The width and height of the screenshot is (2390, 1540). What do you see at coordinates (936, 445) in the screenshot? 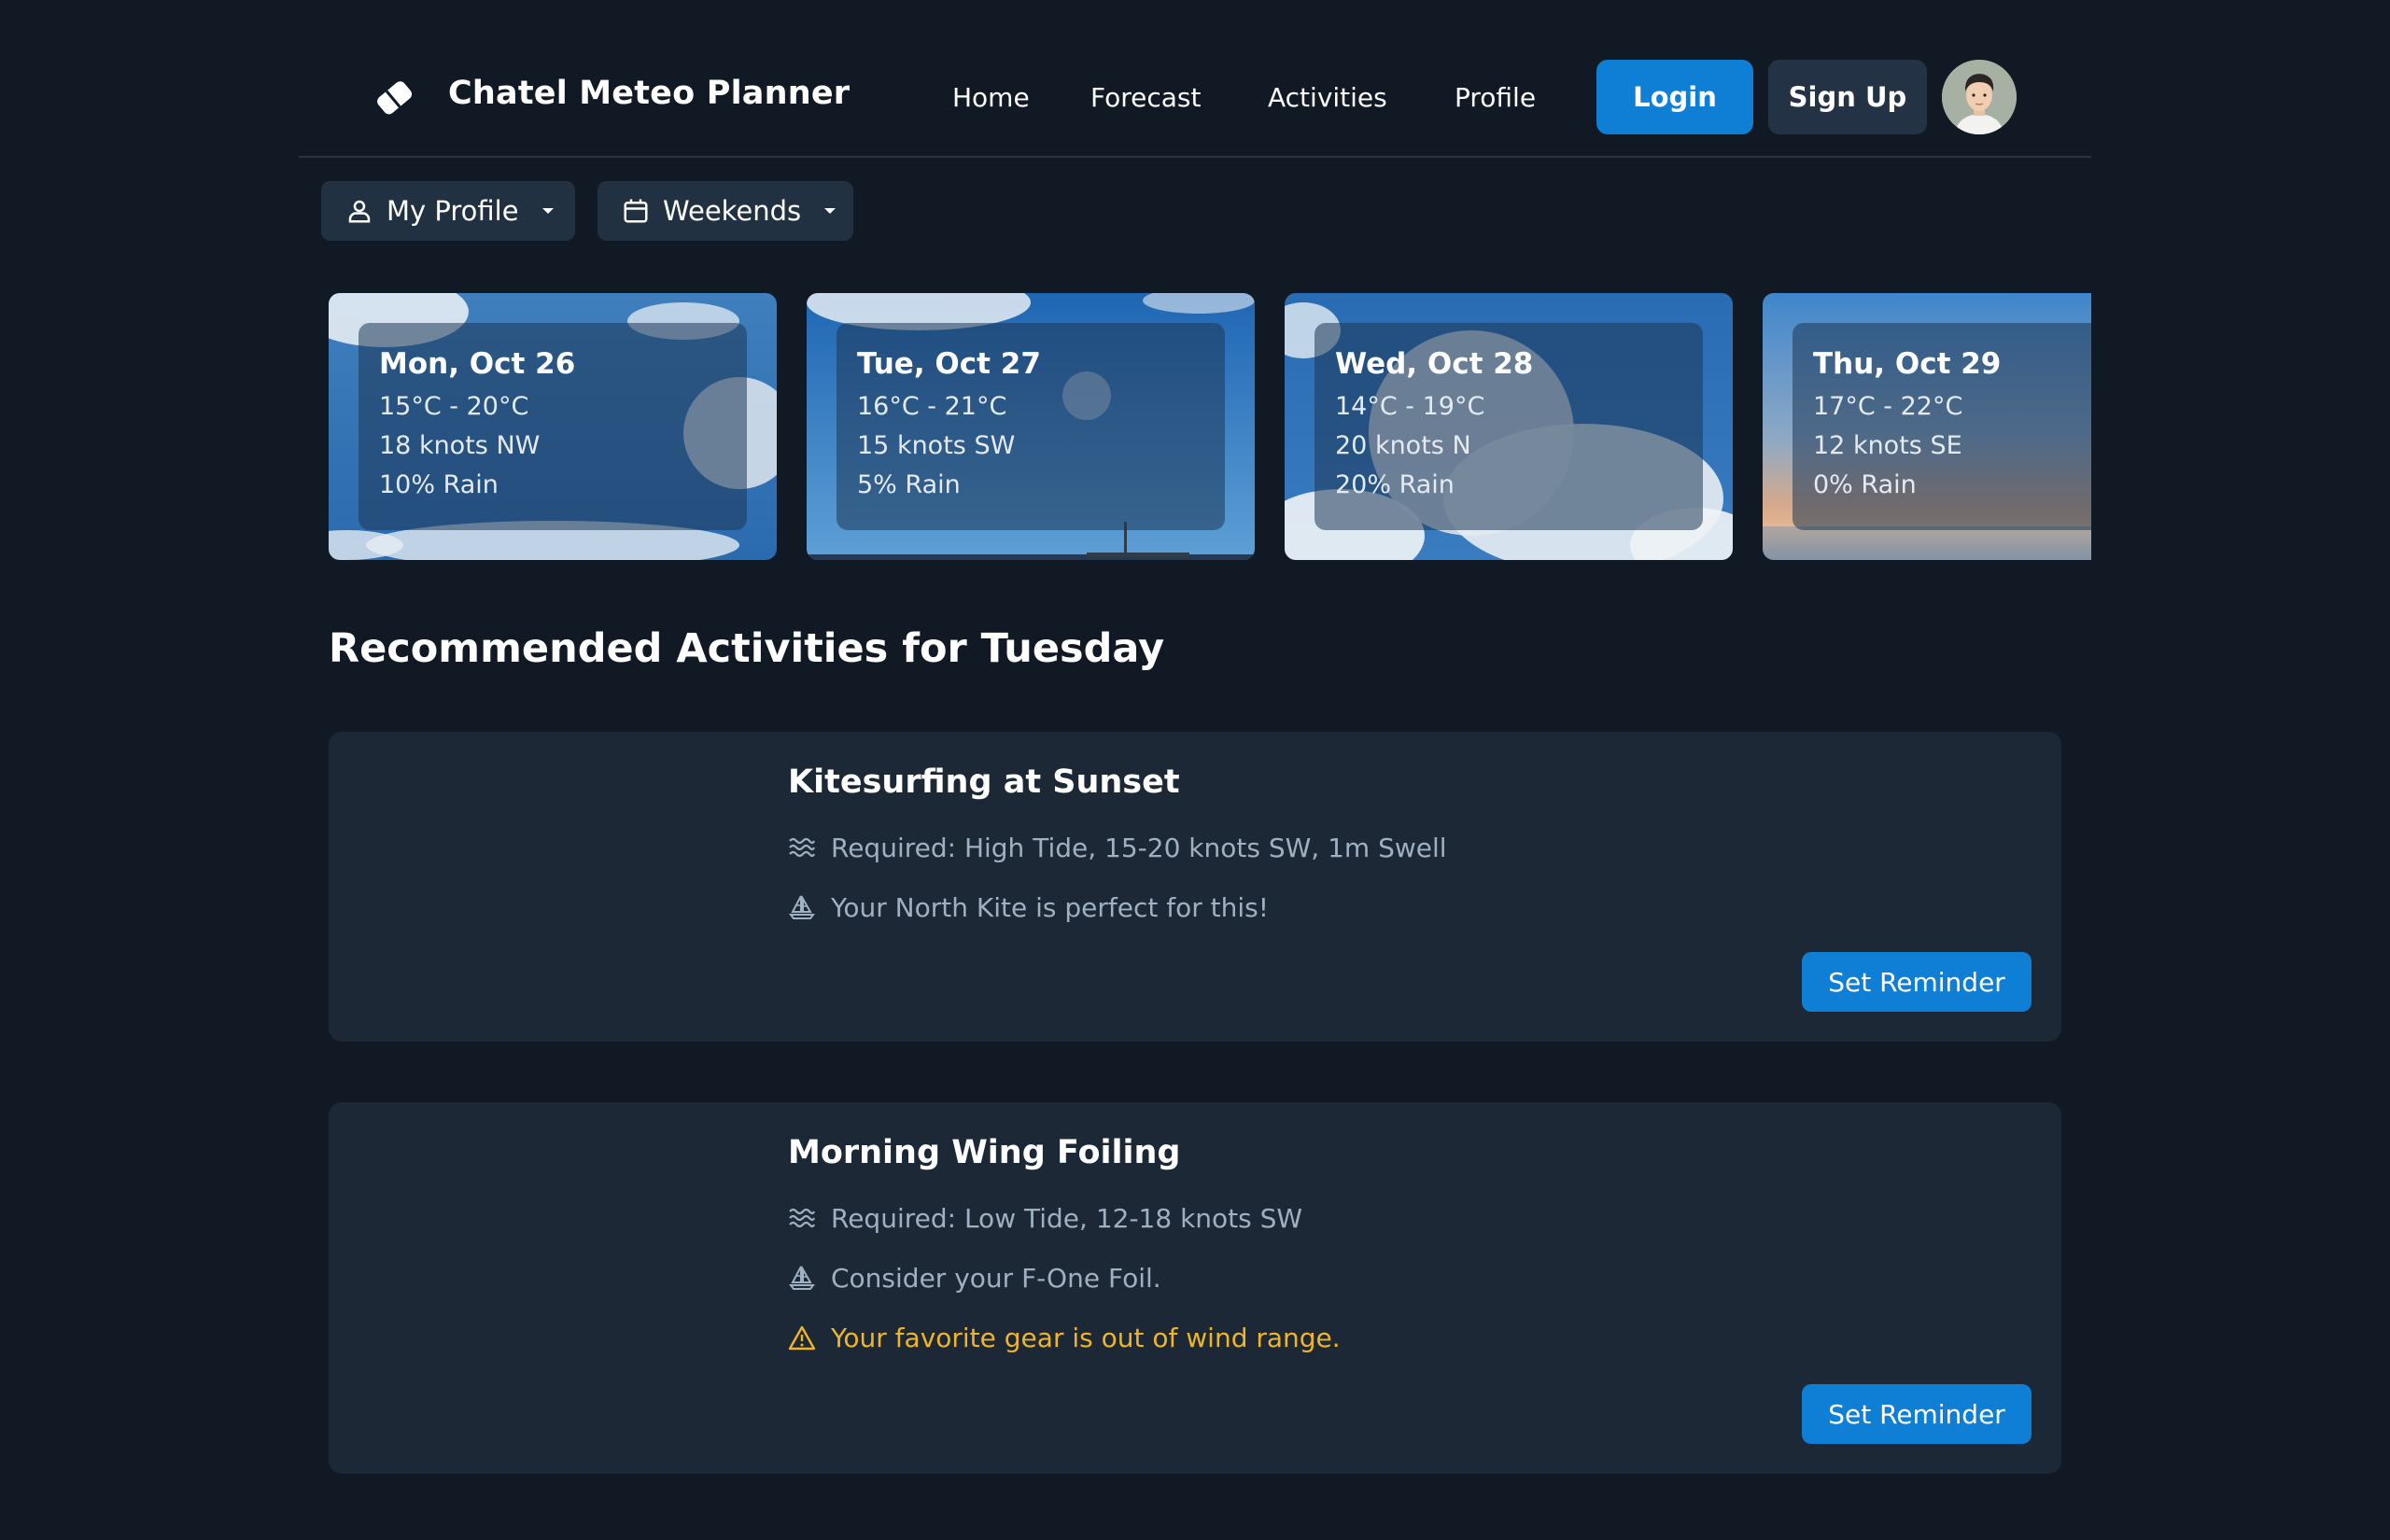
I see `day-wind: 15 knots SW` at bounding box center [936, 445].